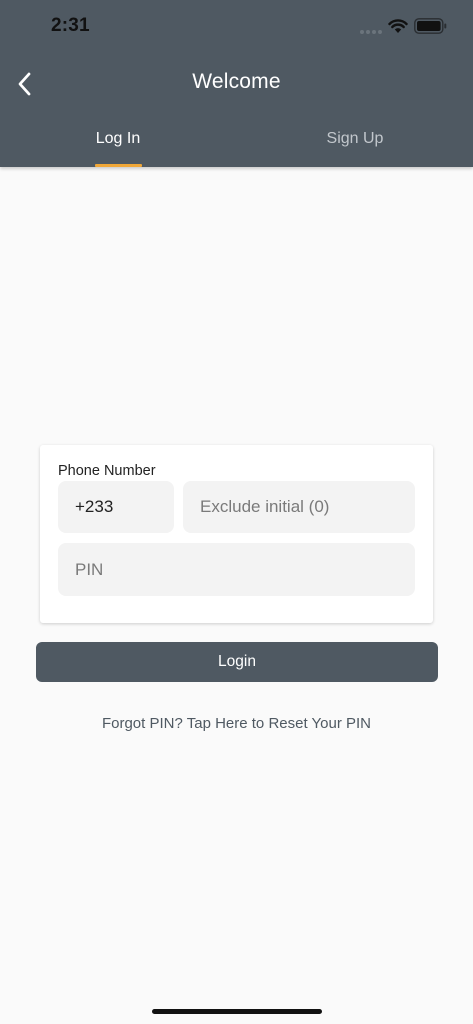  I want to click on battery-icon, so click(430, 26).